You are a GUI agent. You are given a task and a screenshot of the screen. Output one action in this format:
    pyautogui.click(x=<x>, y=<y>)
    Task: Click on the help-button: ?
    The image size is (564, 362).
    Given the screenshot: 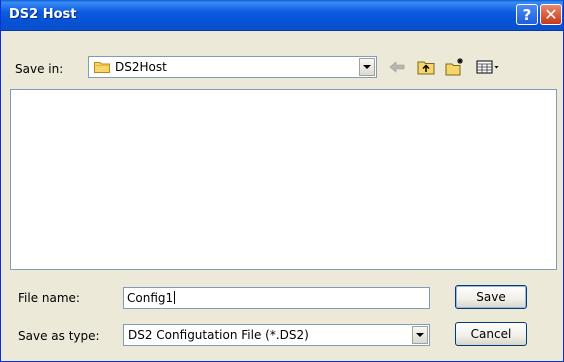 What is the action you would take?
    pyautogui.click(x=527, y=14)
    